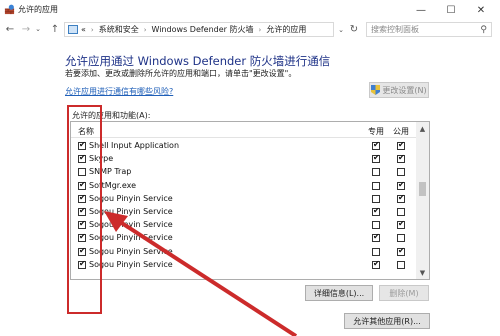 This screenshot has width=500, height=336. What do you see at coordinates (26, 29) in the screenshot?
I see `forward-icon: →` at bounding box center [26, 29].